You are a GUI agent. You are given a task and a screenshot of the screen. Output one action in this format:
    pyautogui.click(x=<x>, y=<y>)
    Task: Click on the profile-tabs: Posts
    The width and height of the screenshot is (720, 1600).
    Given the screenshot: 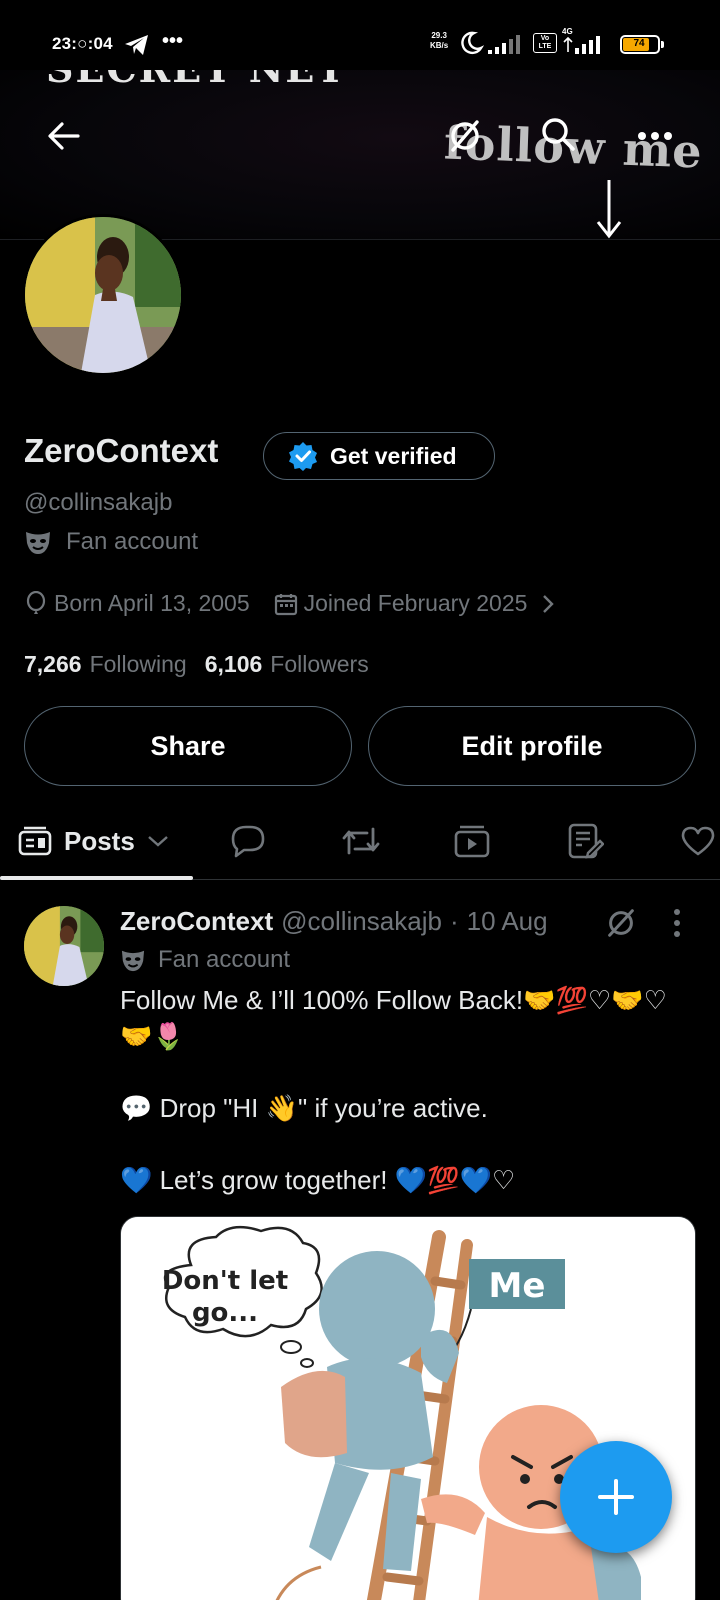 What is the action you would take?
    pyautogui.click(x=360, y=841)
    